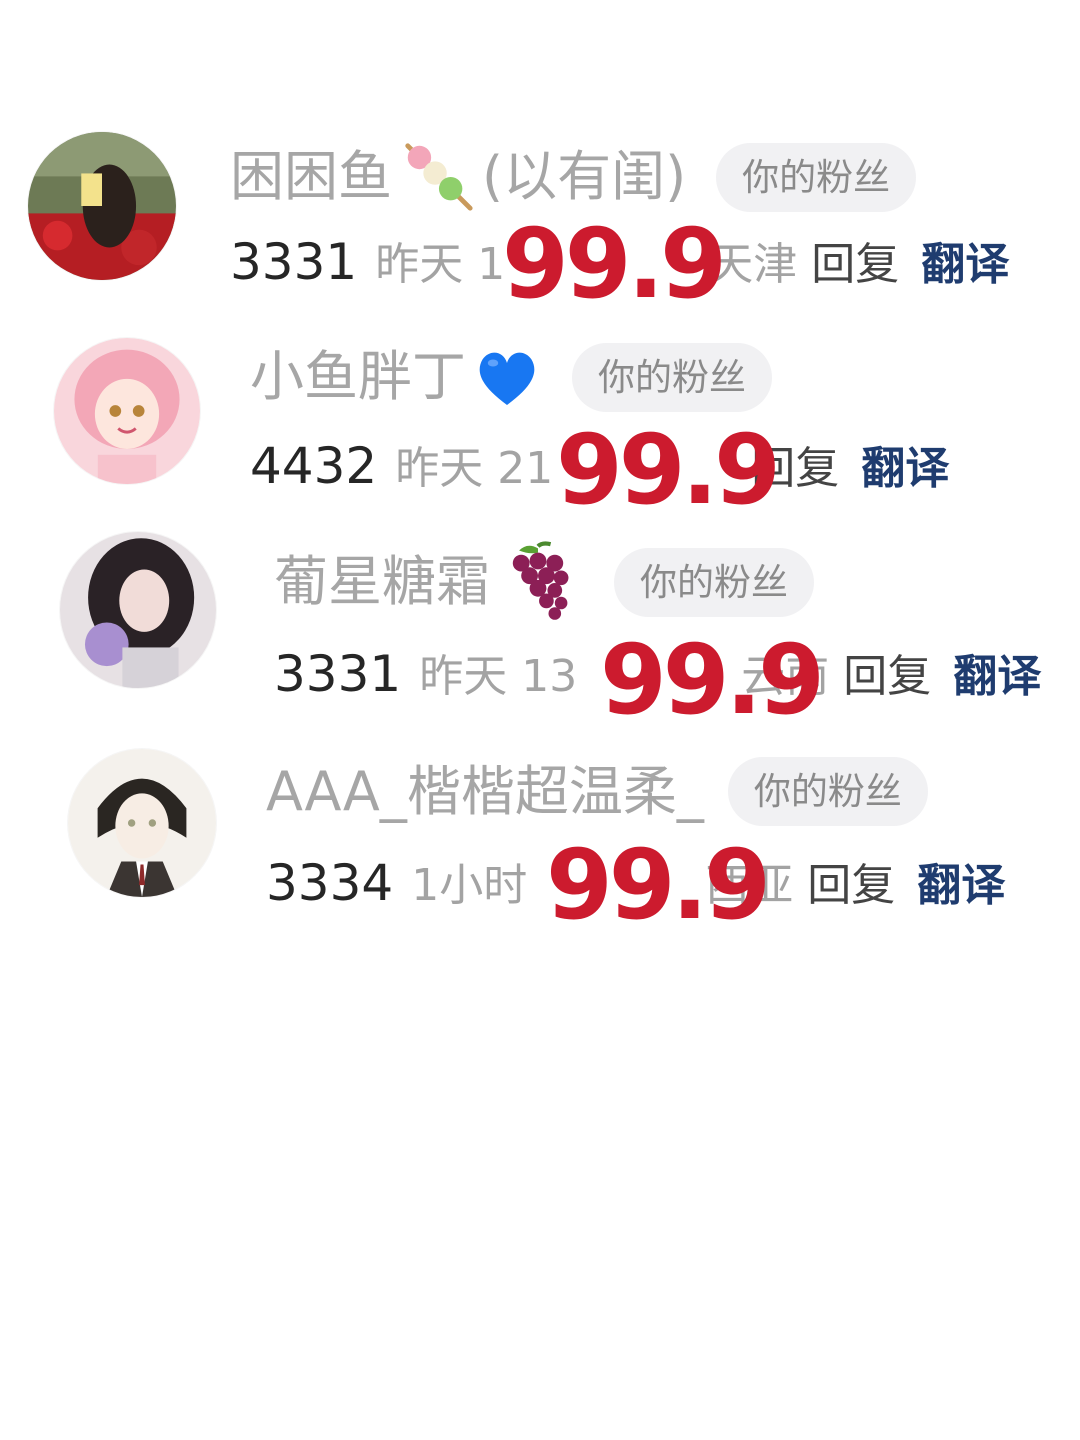  Describe the element at coordinates (540, 629) in the screenshot. I see `comment-item: 葡星糖霜 你的粉丝 3331 昨天 13 云南 回复 翻译 99.9` at that location.